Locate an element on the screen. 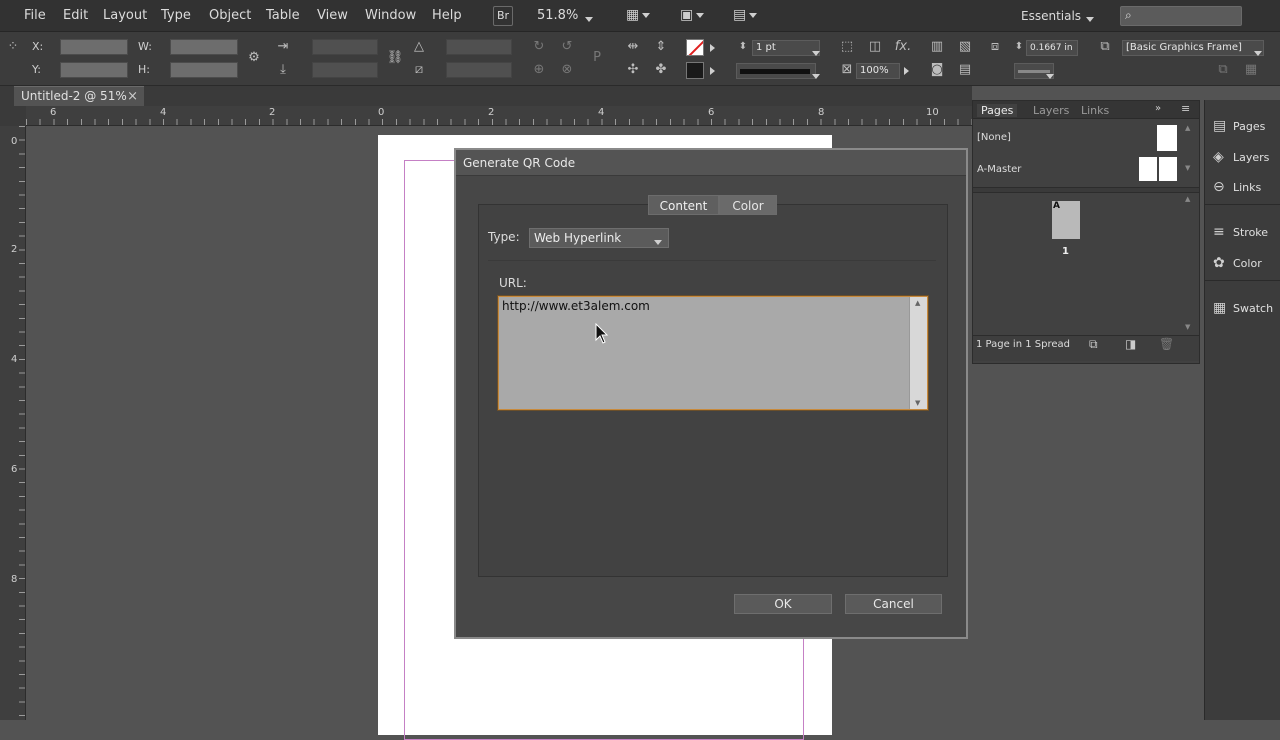 This screenshot has width=1280, height=740. reference-point-icon: ⁘ is located at coordinates (13, 47).